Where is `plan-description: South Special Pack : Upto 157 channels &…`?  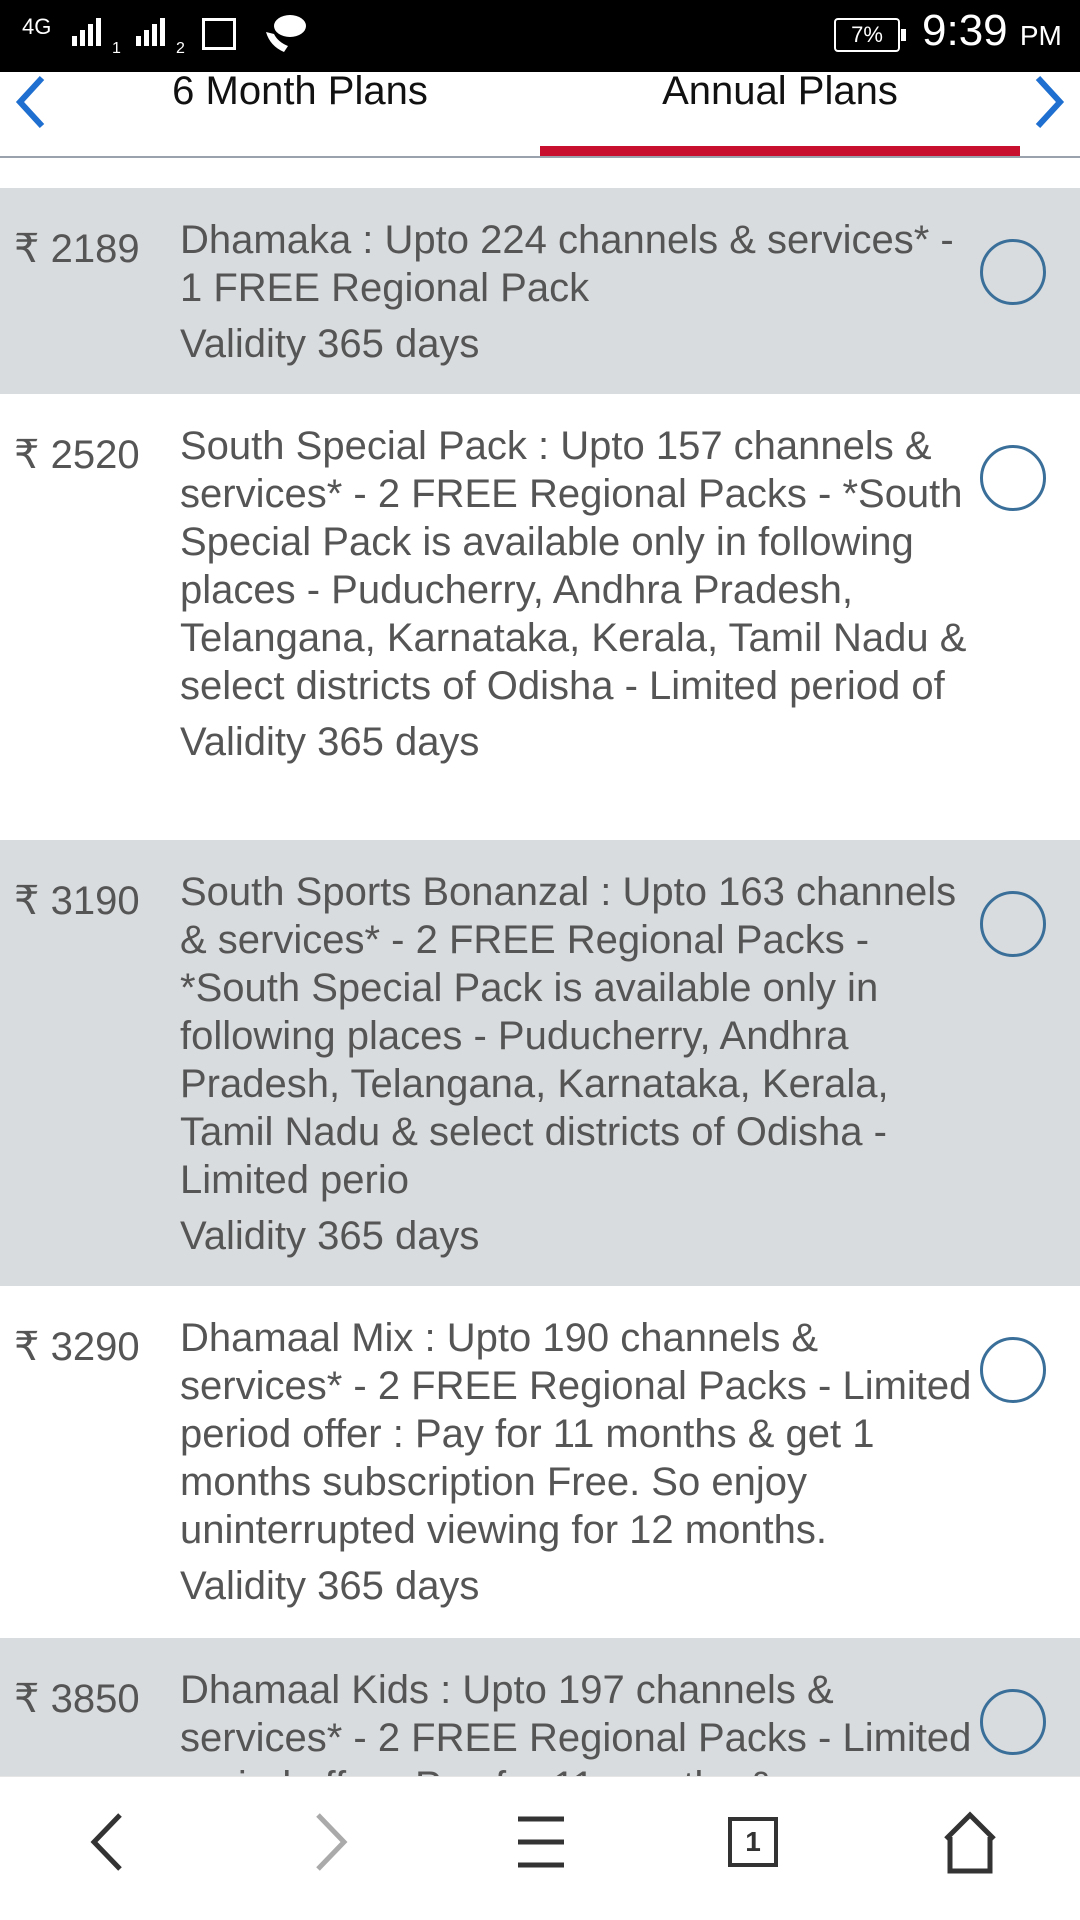 plan-description: South Special Pack : Upto 157 channels &… is located at coordinates (580, 594).